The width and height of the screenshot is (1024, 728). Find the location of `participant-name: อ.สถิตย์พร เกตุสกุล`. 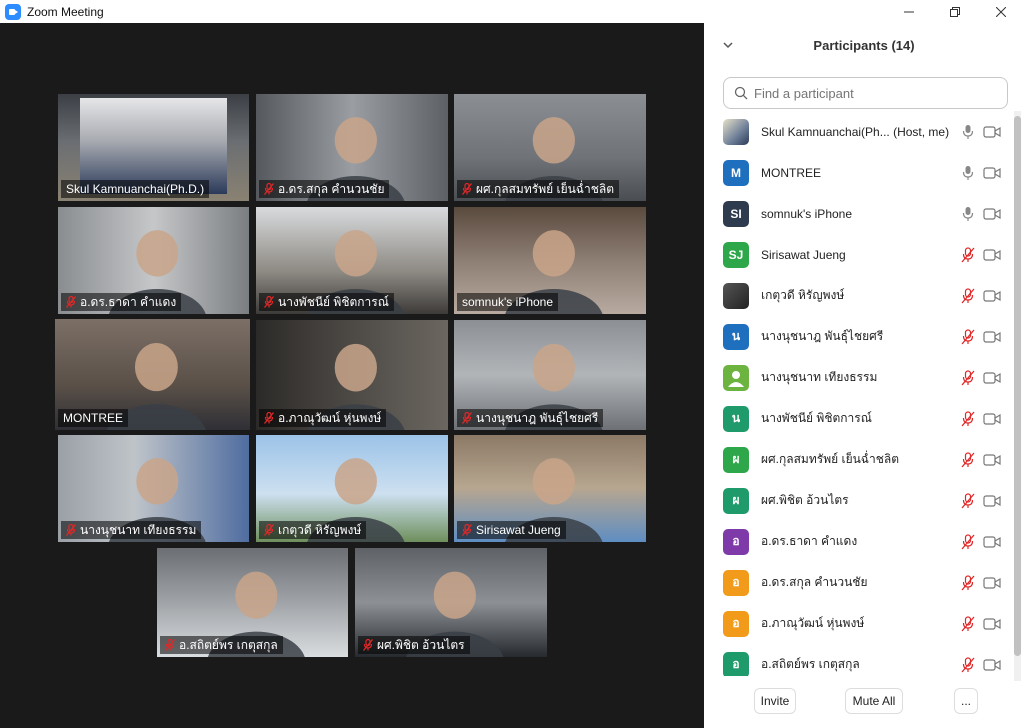

participant-name: อ.สถิตย์พร เกตุสกุล is located at coordinates (810, 664).